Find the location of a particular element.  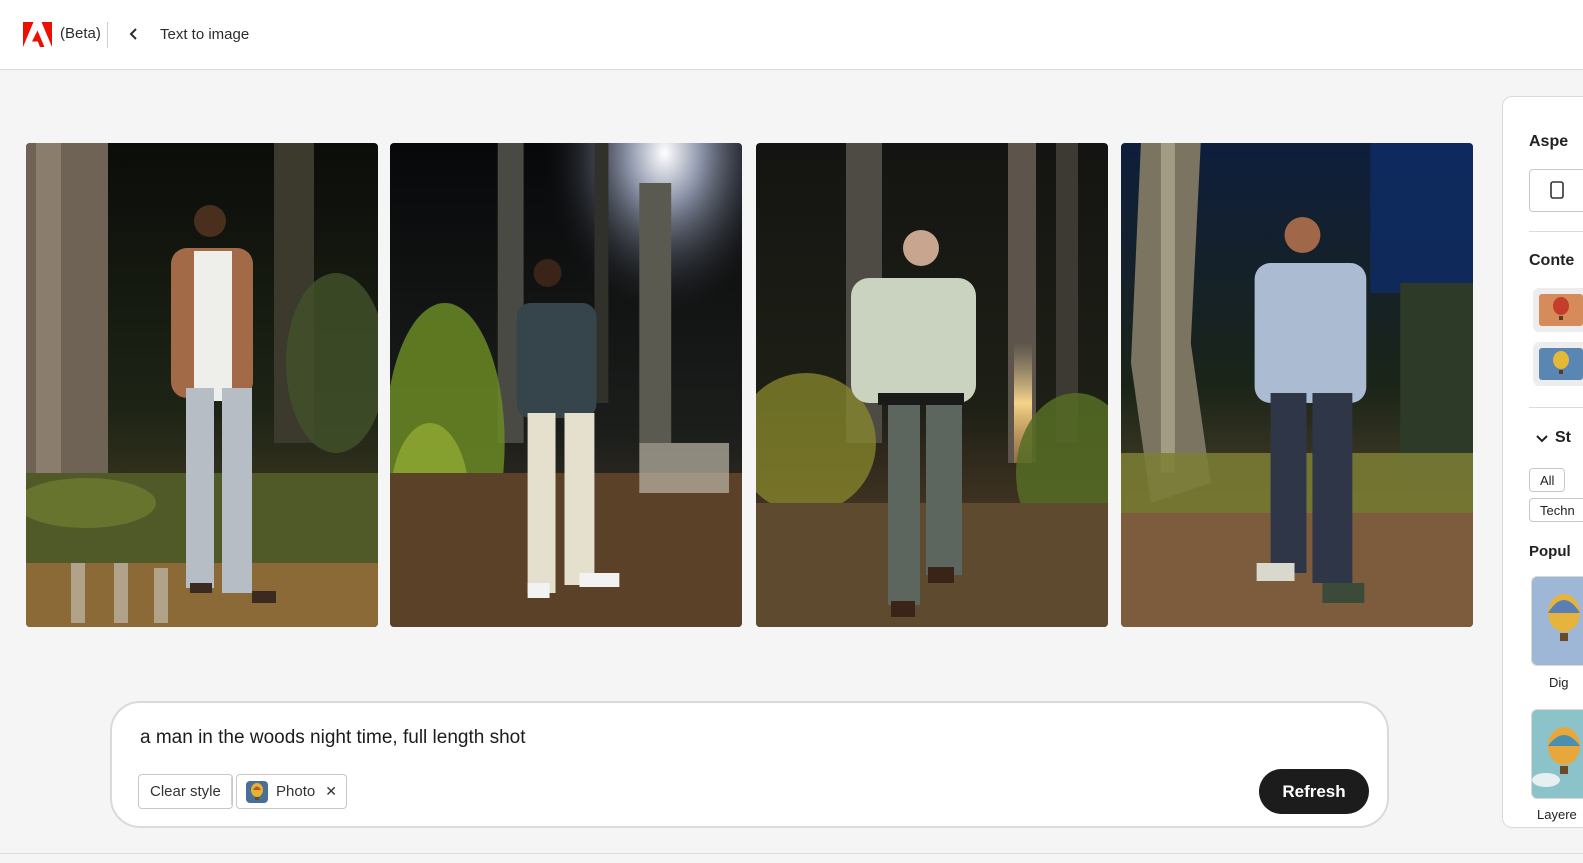

style-thumb-digital-art is located at coordinates (1557, 621).